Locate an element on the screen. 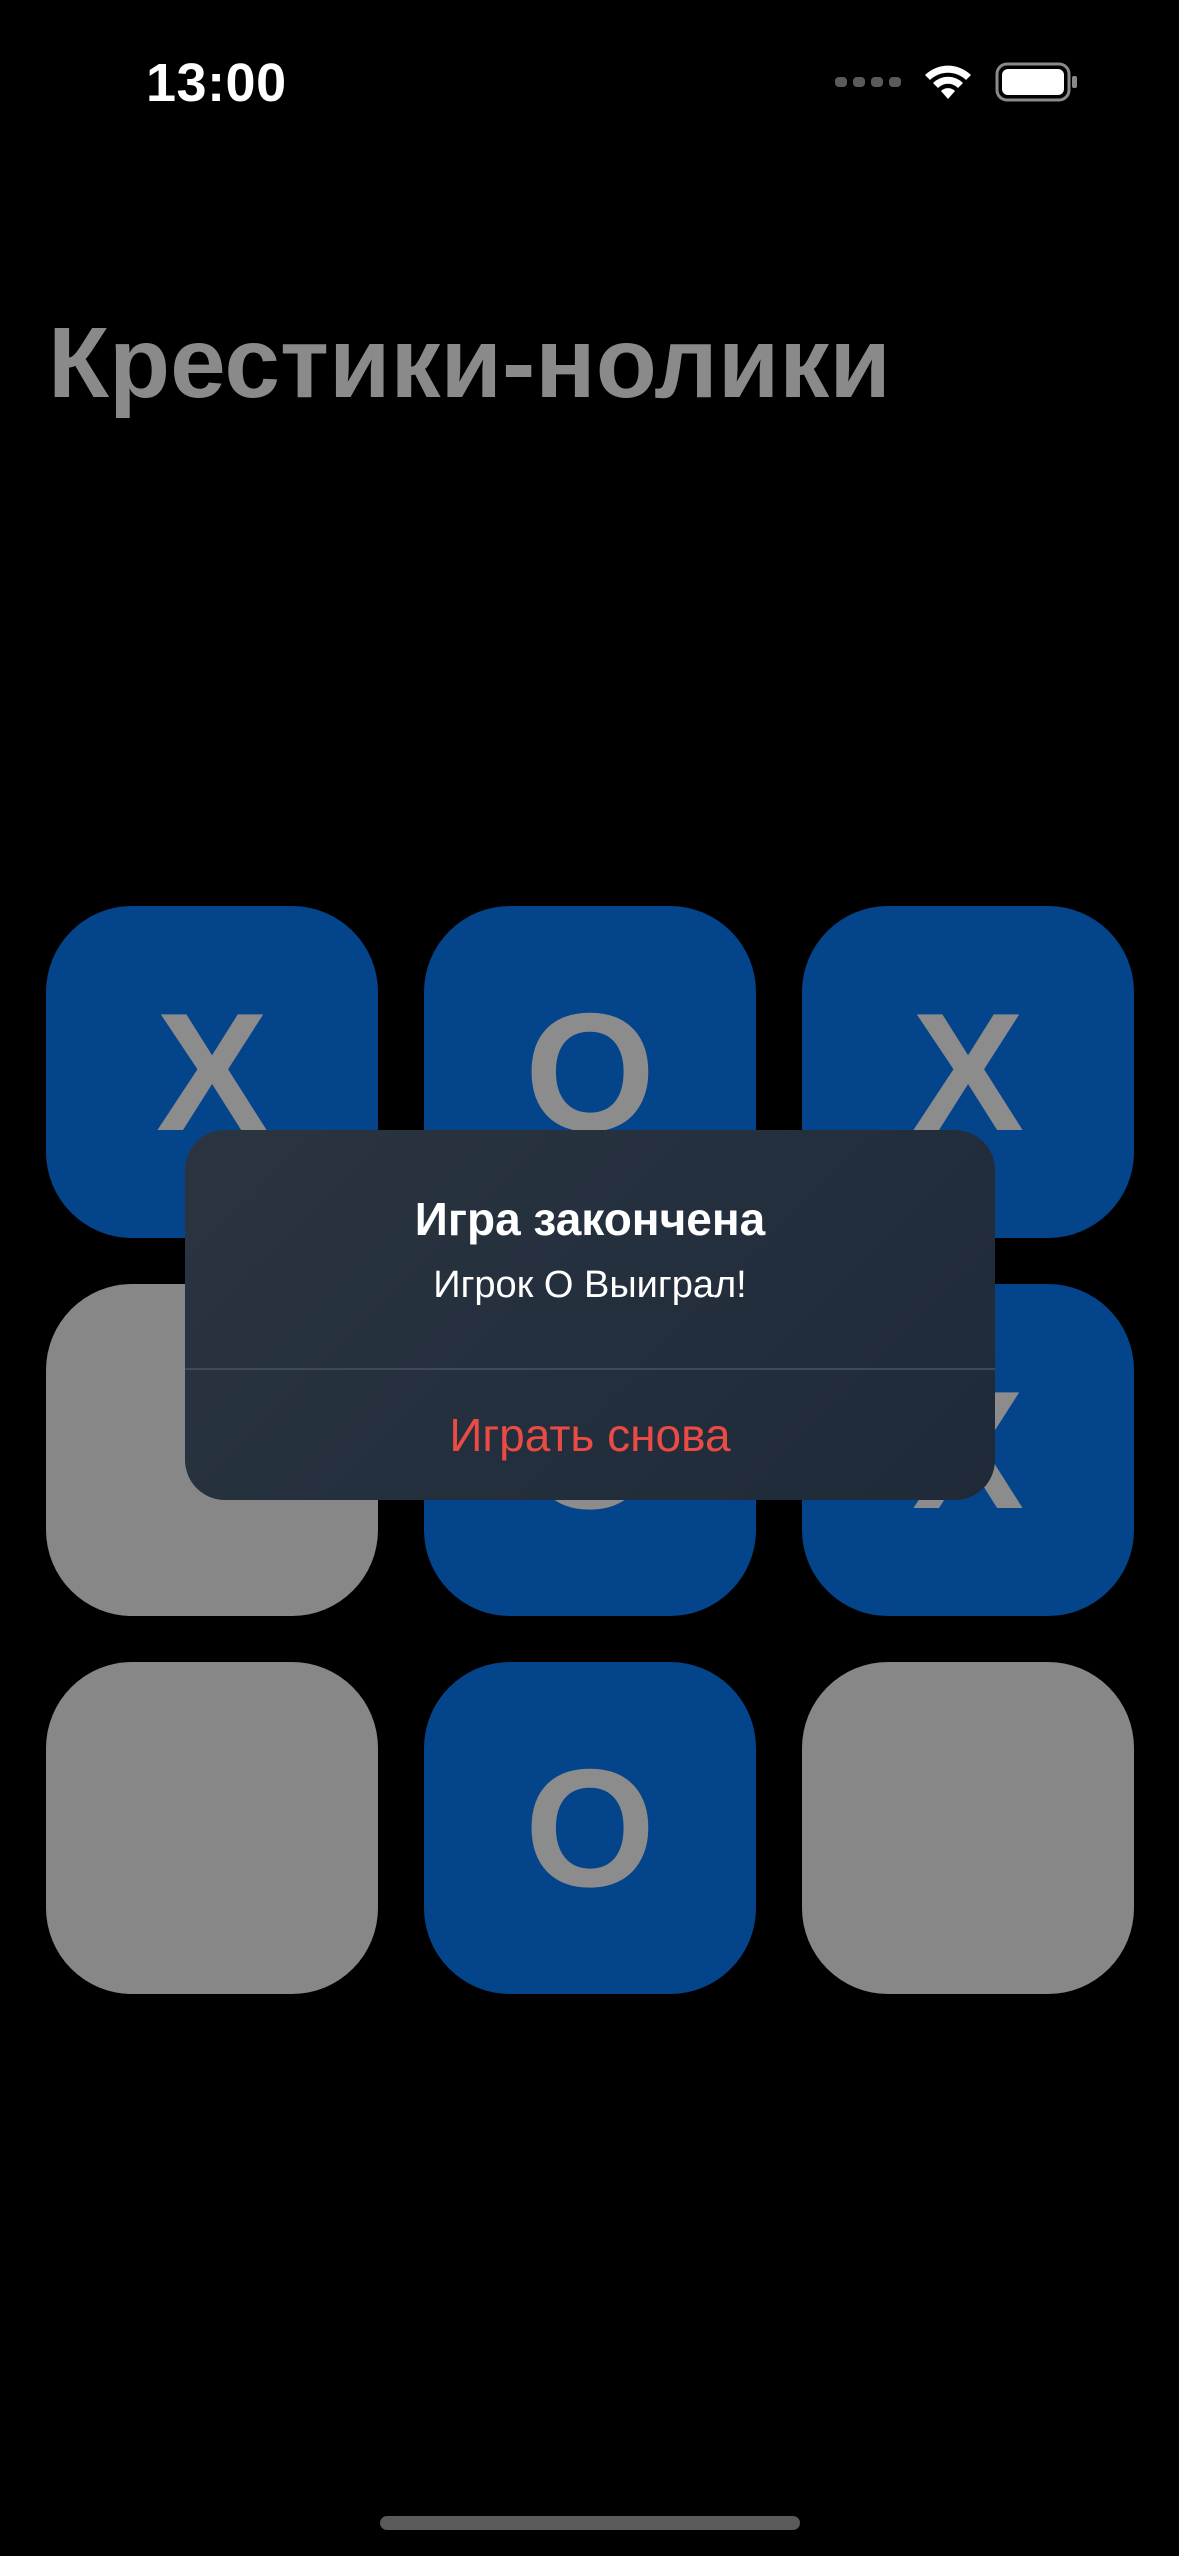  wifi-icon is located at coordinates (948, 82).